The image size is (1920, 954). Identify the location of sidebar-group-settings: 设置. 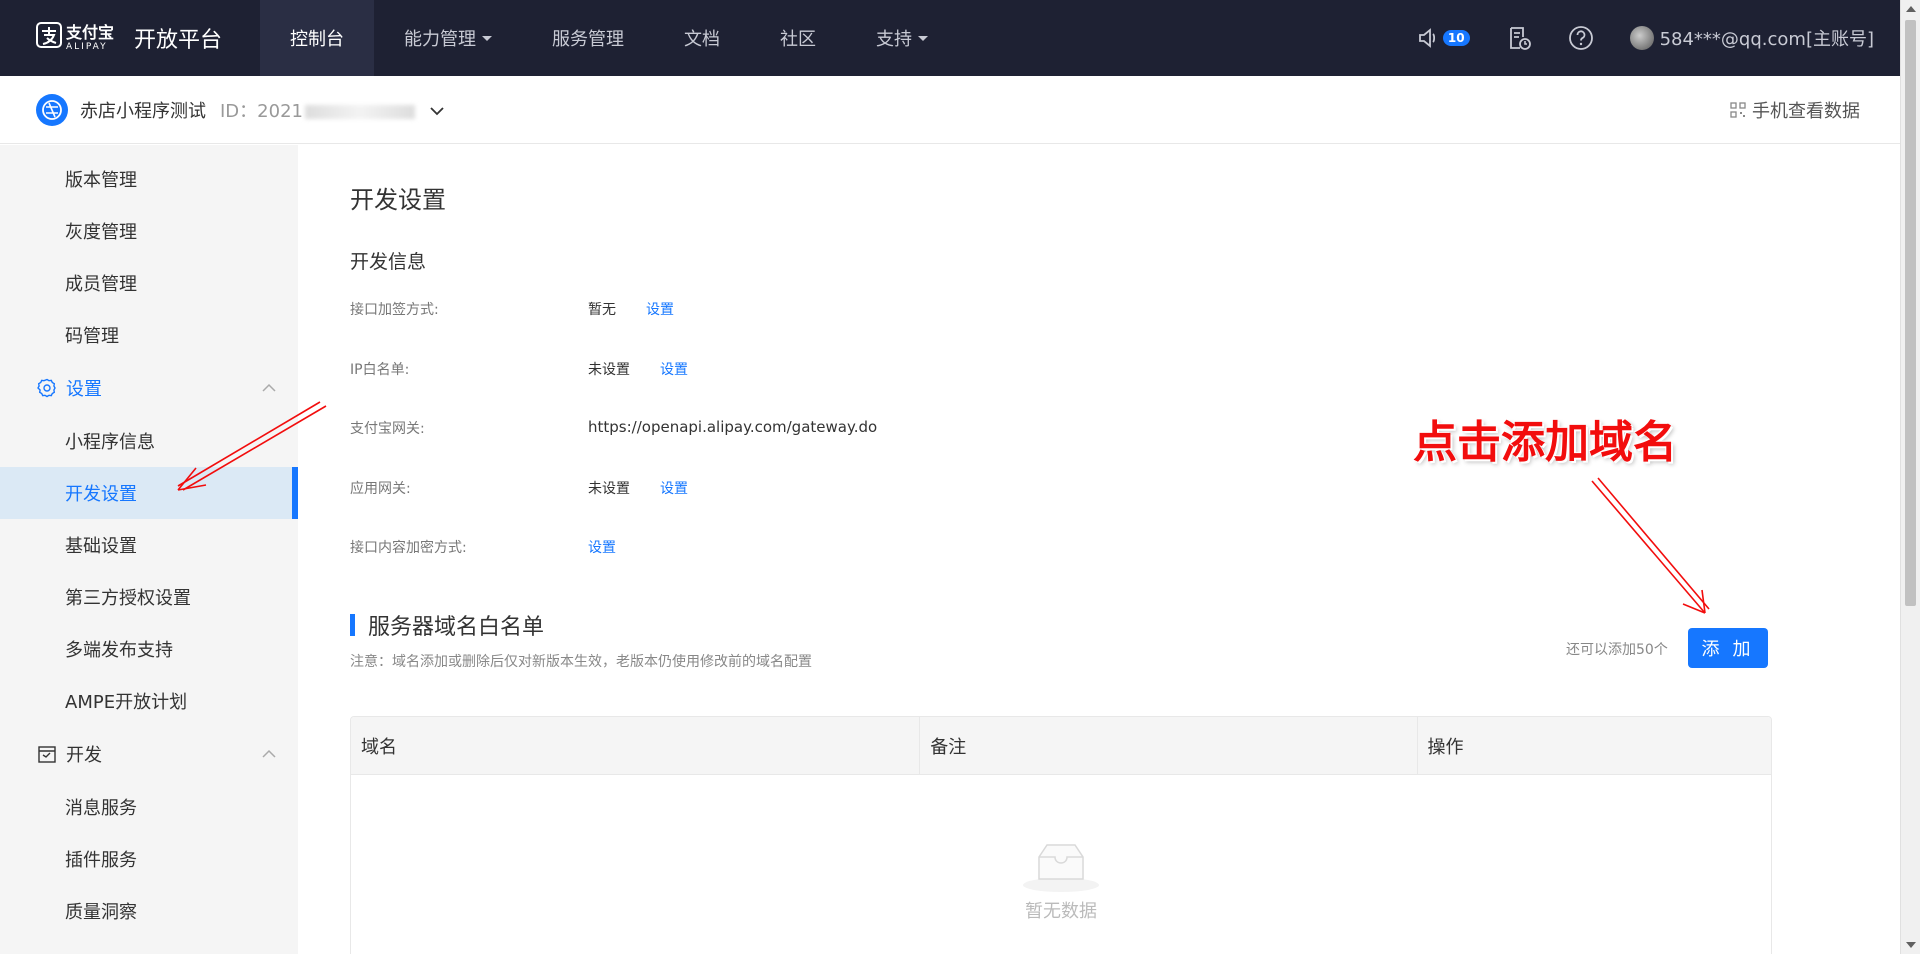
(149, 388).